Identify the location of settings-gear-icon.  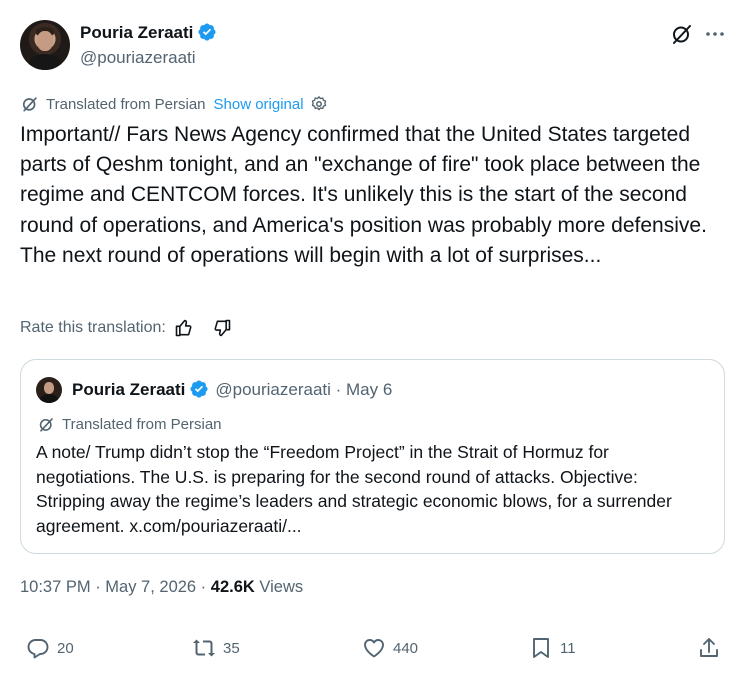
(319, 104).